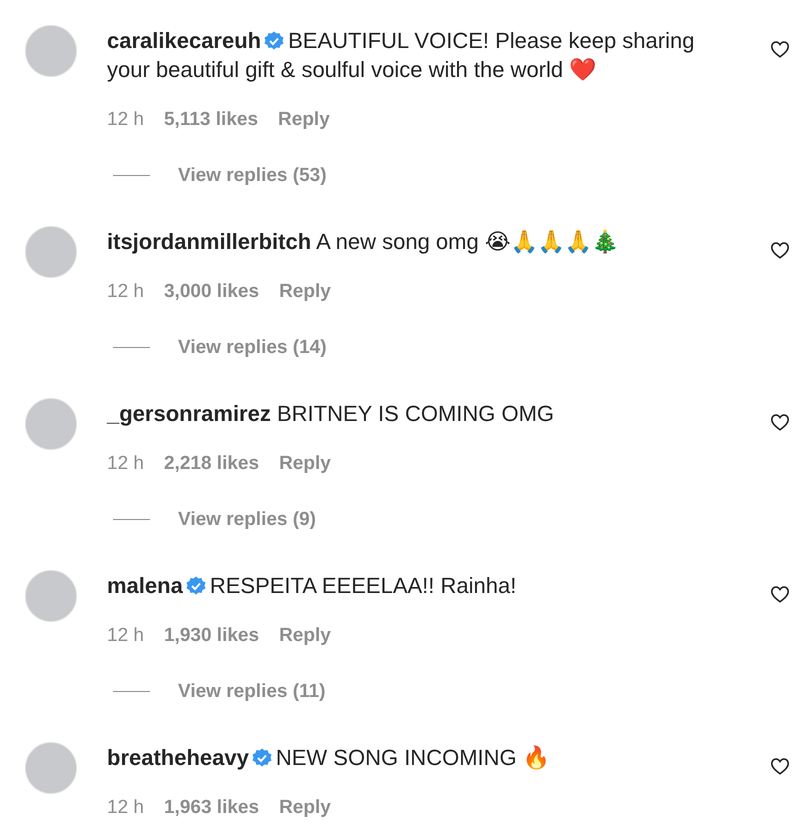 The height and width of the screenshot is (835, 800). Describe the element at coordinates (247, 519) in the screenshot. I see `view-replies-link: View replies (9)` at that location.